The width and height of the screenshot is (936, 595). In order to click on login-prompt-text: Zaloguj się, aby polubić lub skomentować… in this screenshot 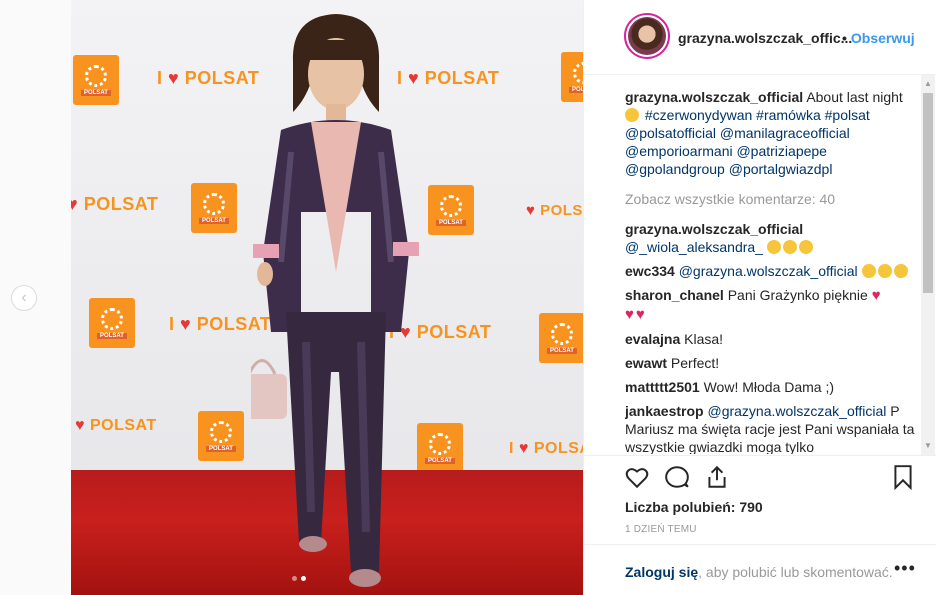, I will do `click(759, 572)`.